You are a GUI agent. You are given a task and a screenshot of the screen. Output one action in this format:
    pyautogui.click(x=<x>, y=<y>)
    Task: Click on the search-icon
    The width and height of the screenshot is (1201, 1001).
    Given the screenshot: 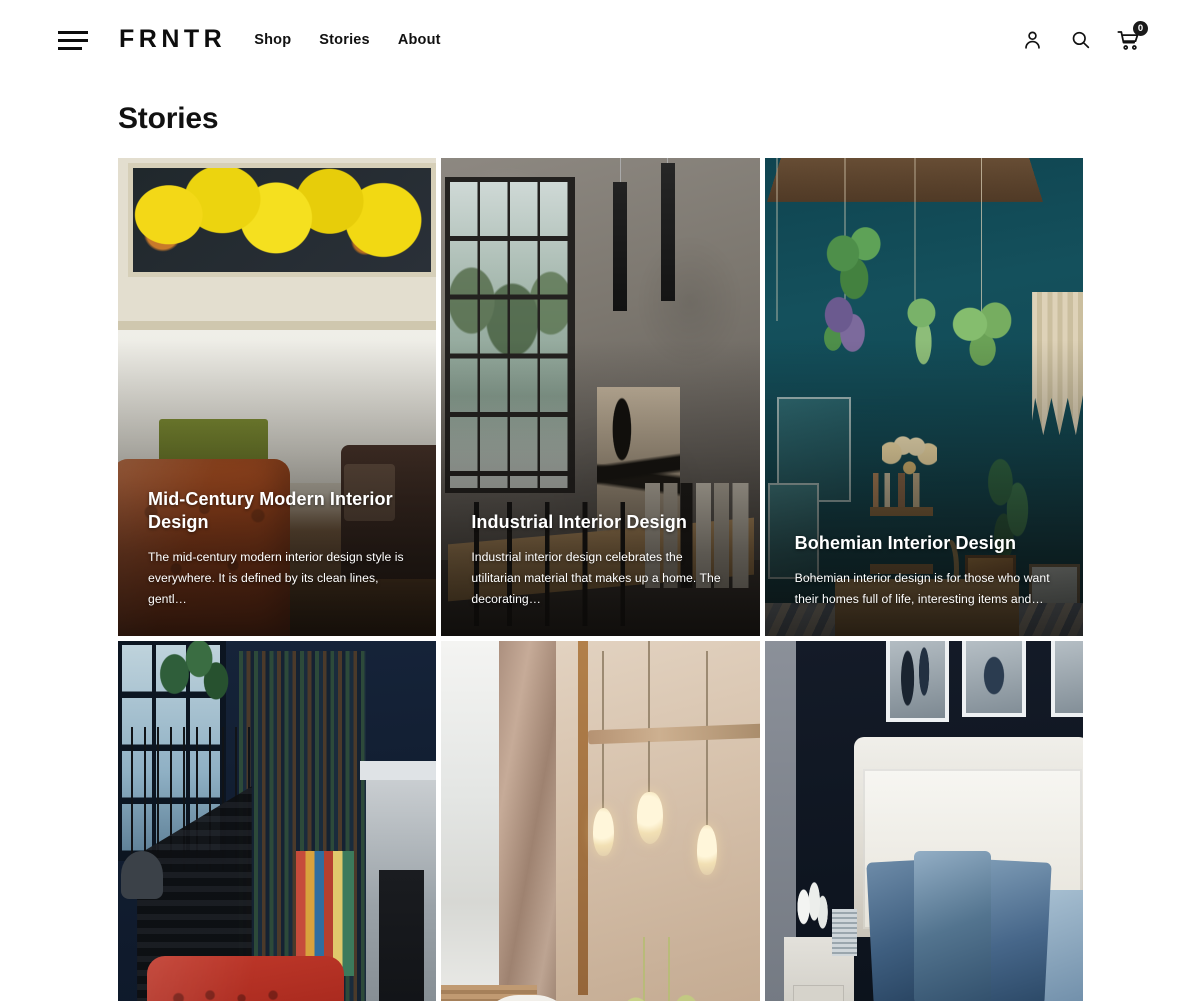 What is the action you would take?
    pyautogui.click(x=1080, y=40)
    